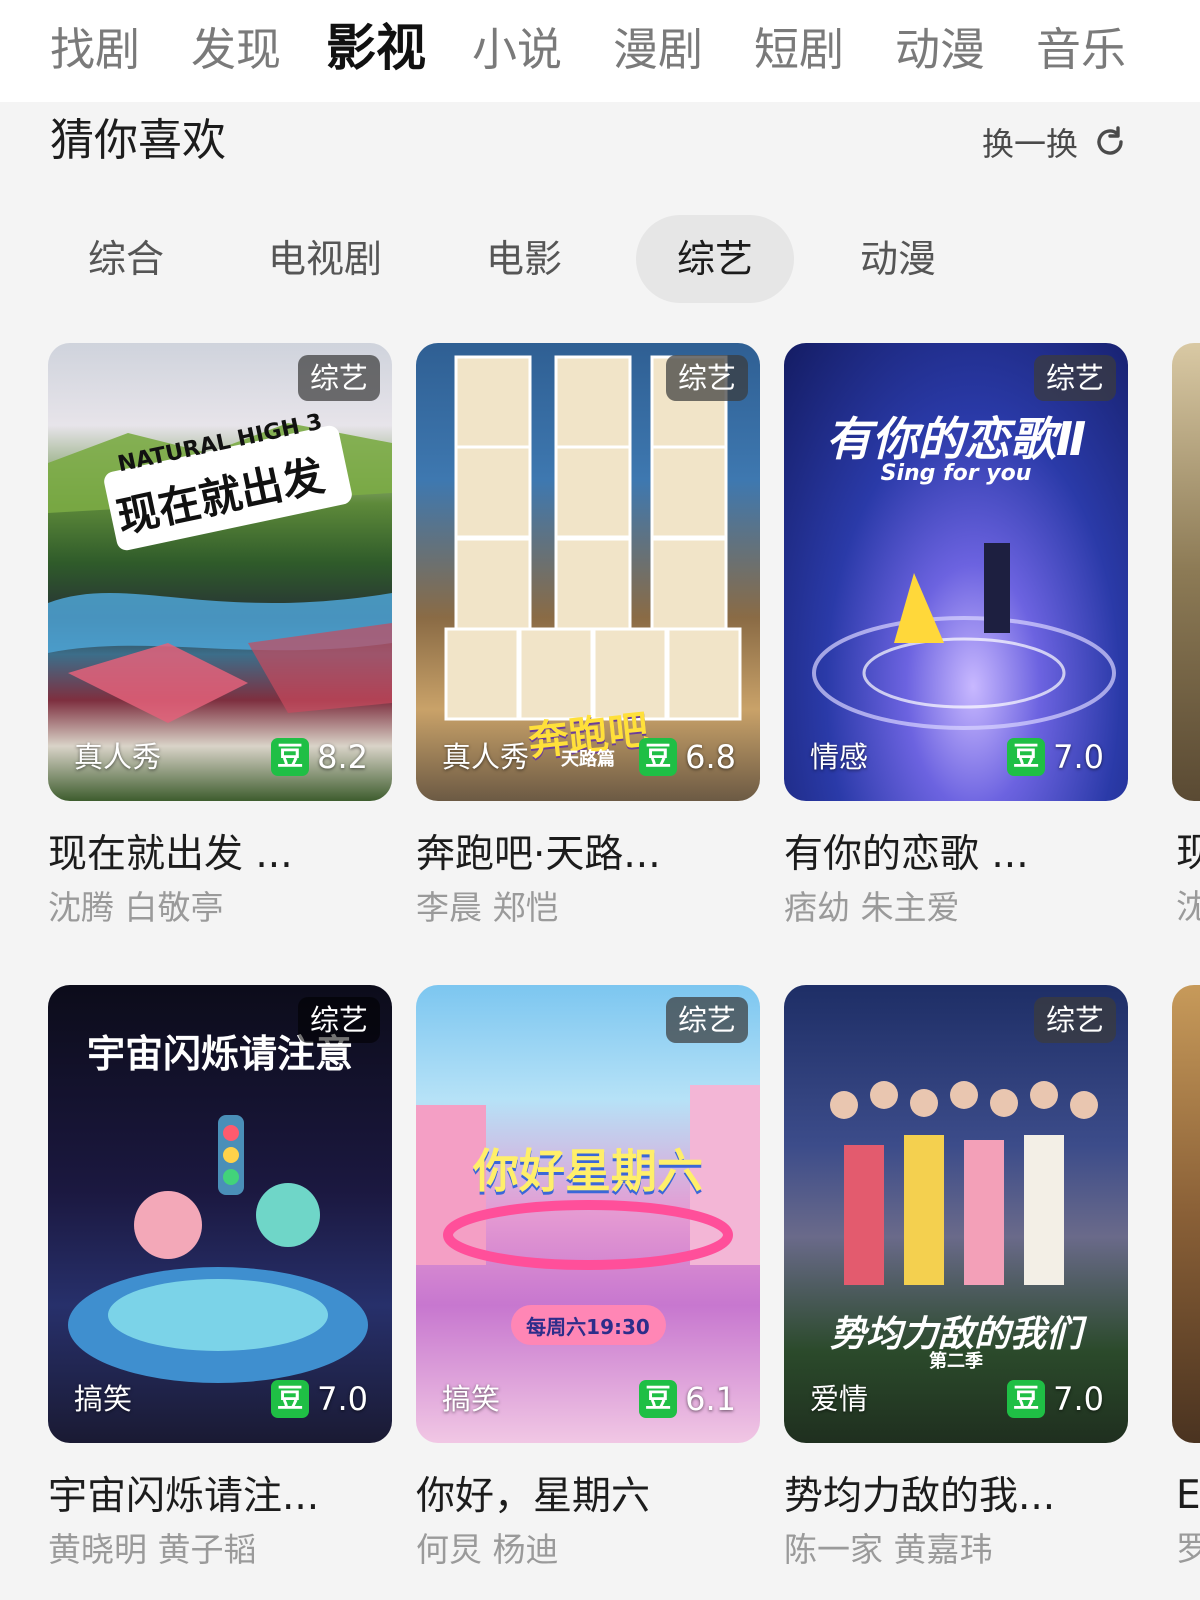 The height and width of the screenshot is (1600, 1200). I want to click on peek-cast: 沈, so click(1188, 906).